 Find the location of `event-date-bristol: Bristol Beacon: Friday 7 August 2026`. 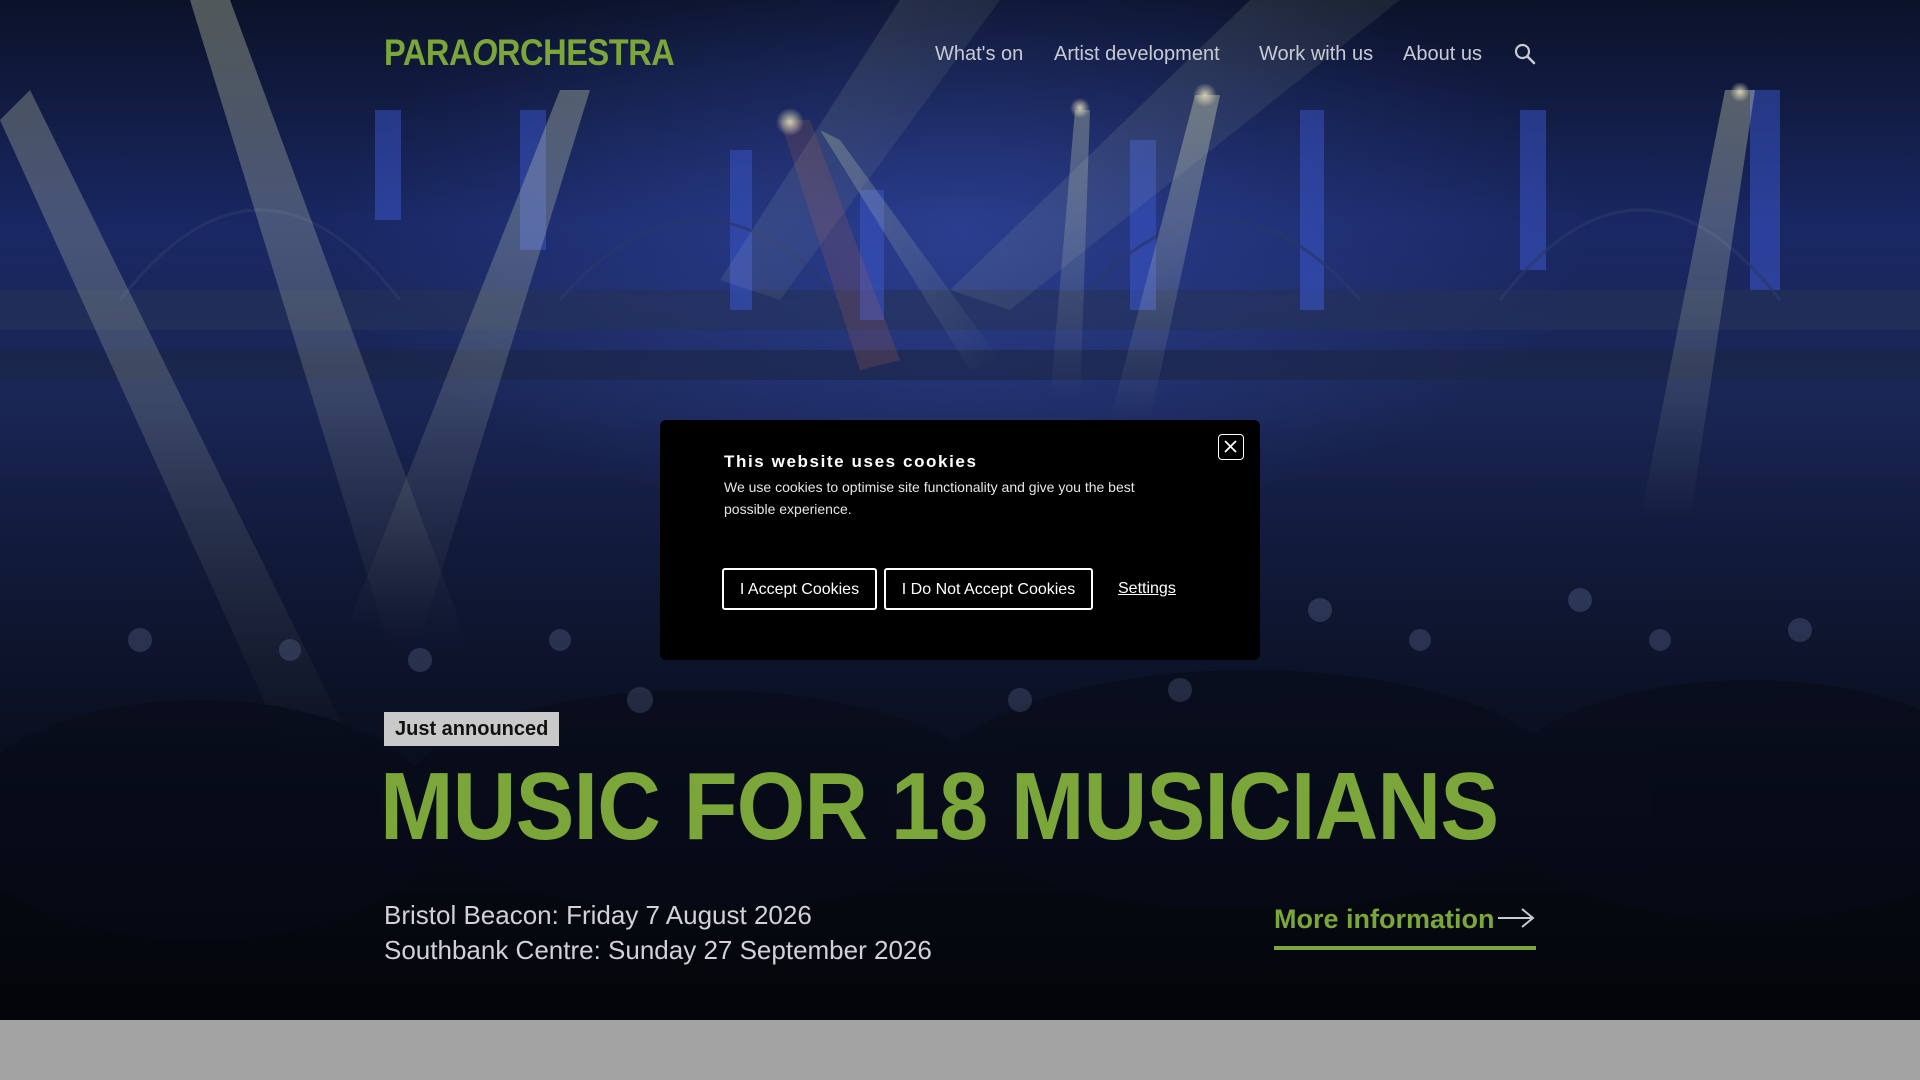

event-date-bristol: Bristol Beacon: Friday 7 August 2026 is located at coordinates (598, 915).